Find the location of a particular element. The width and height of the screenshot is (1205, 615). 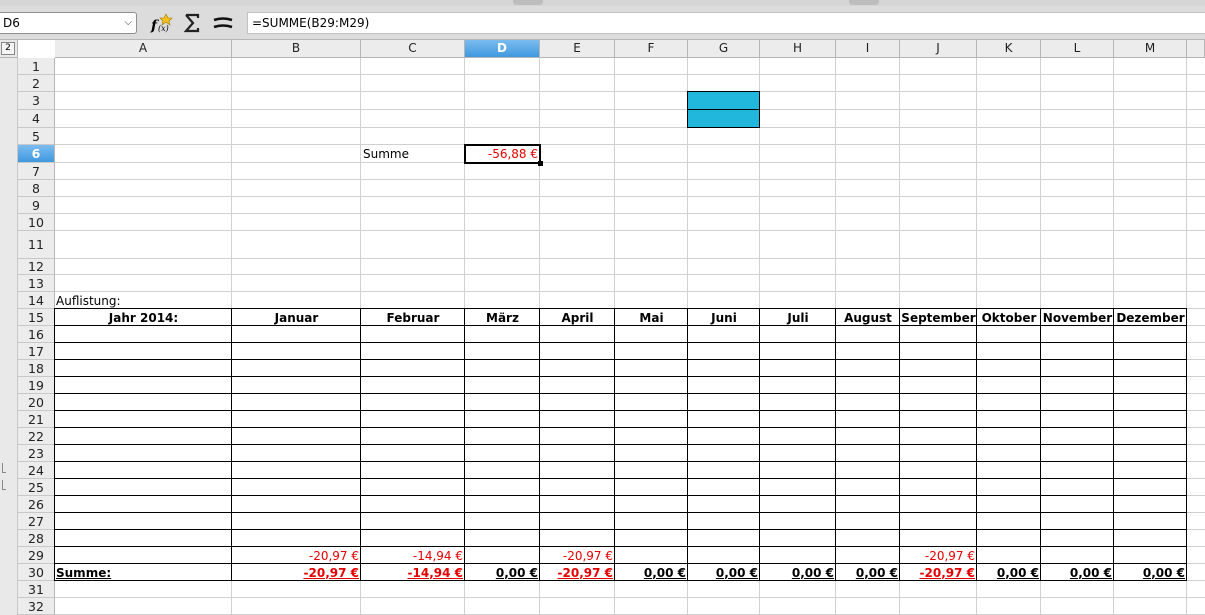

row-header-11: 11 is located at coordinates (36, 245).